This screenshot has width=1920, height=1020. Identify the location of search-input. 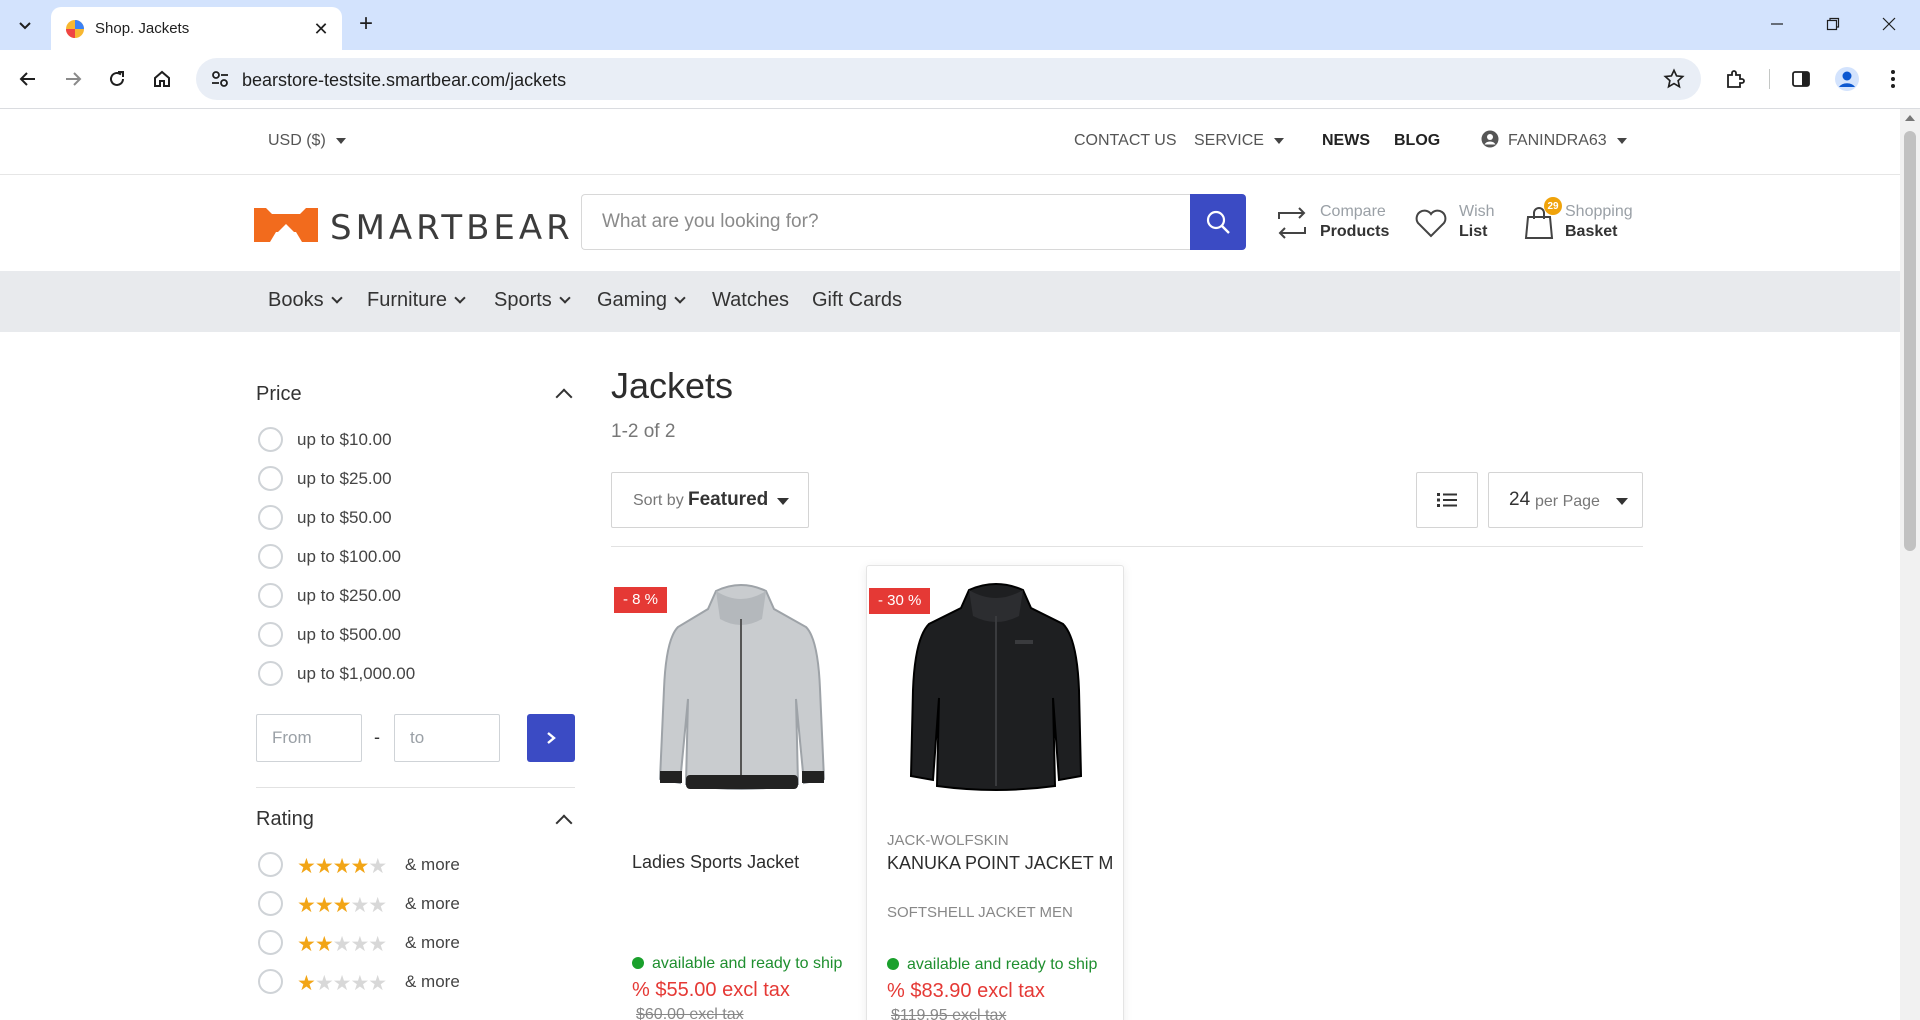
(886, 222).